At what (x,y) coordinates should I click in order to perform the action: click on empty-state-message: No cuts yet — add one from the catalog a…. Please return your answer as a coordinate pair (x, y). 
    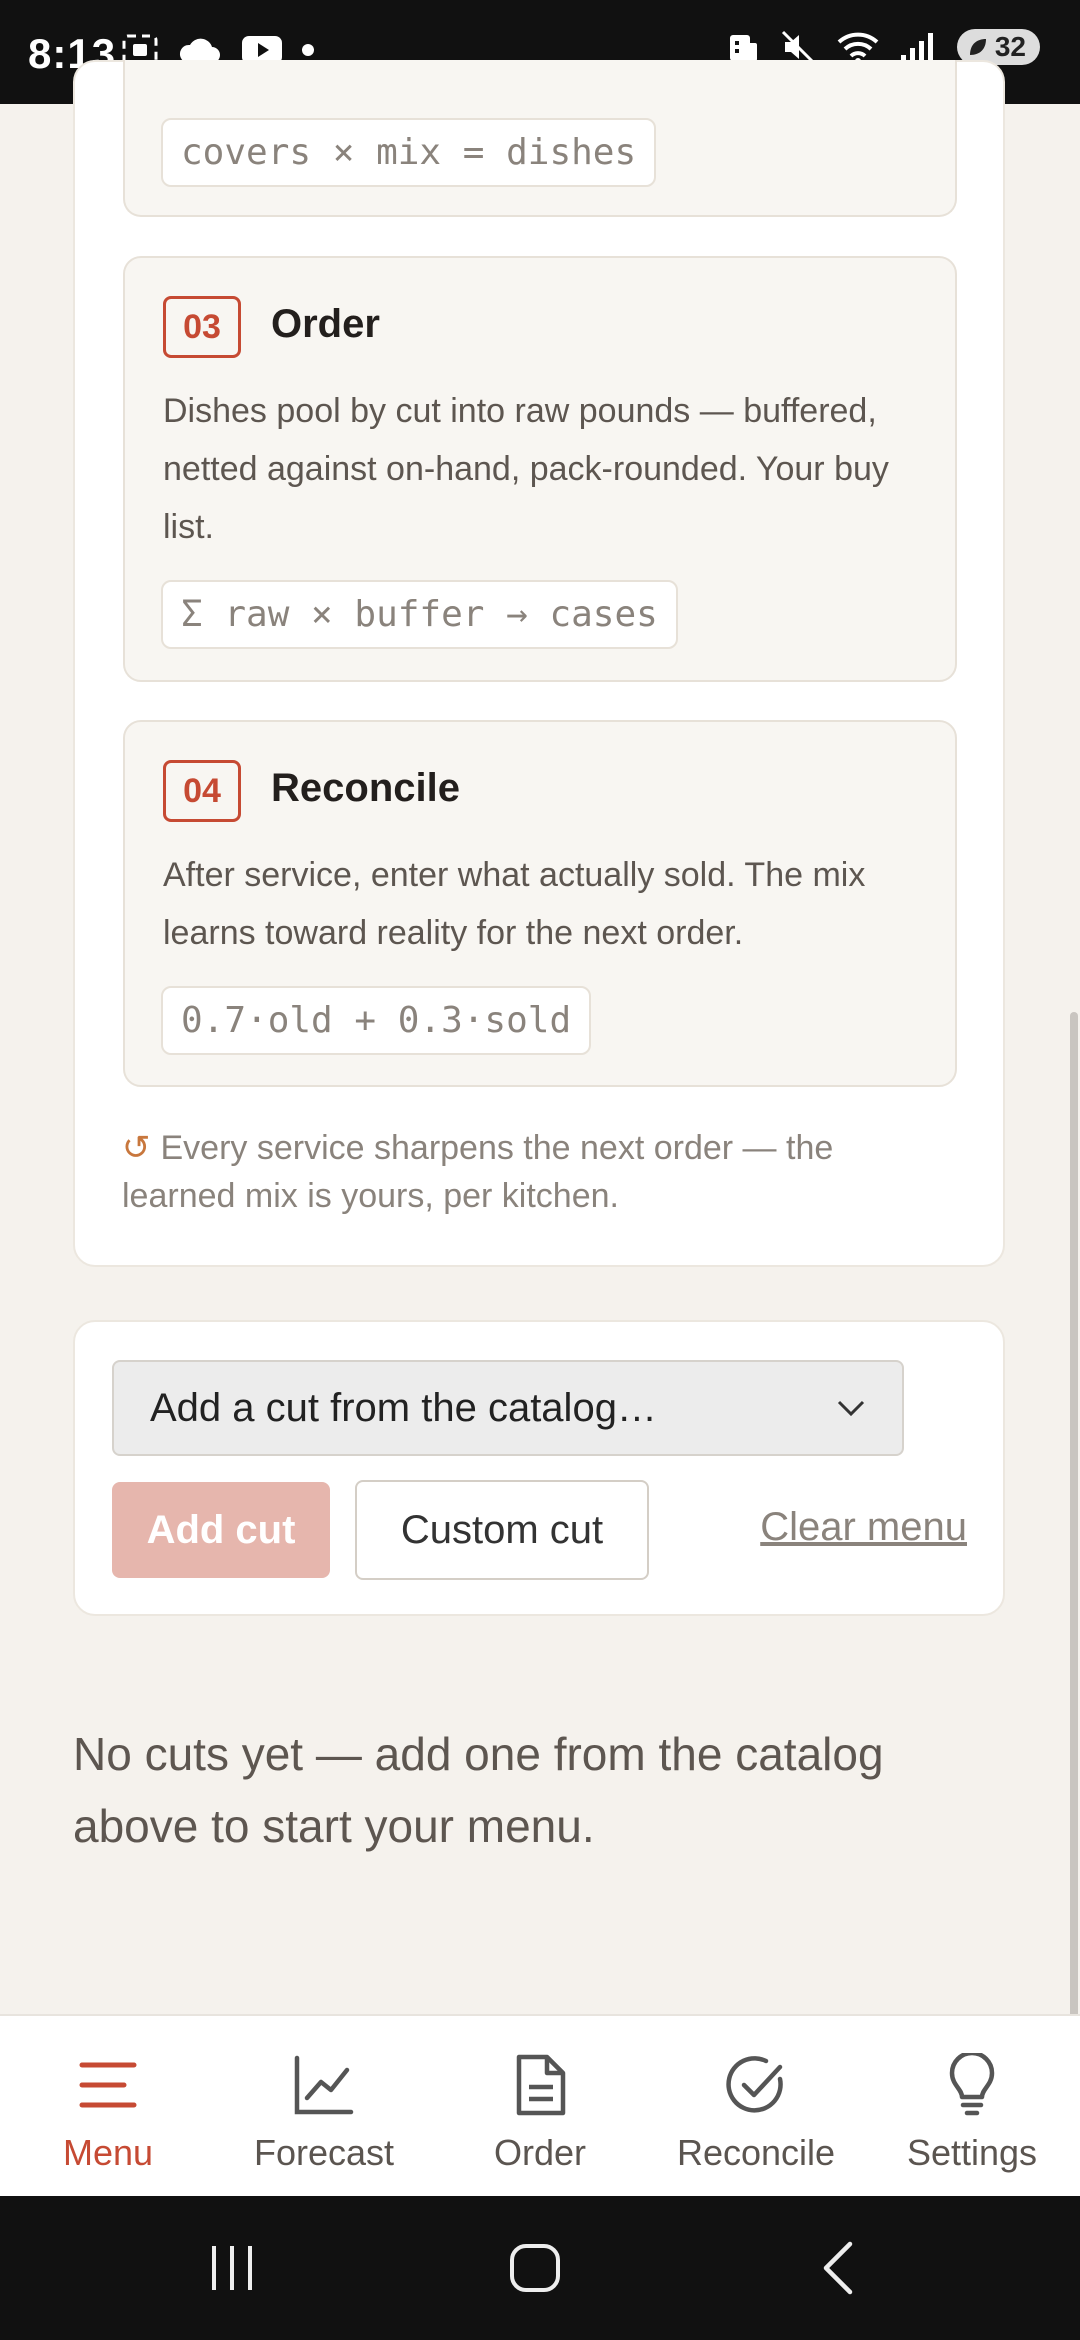
    Looking at the image, I should click on (478, 1790).